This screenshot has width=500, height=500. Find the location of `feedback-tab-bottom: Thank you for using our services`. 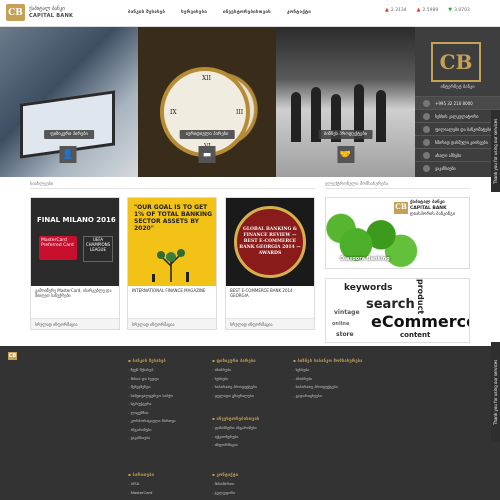

feedback-tab-bottom: Thank you for using our services is located at coordinates (495, 392).